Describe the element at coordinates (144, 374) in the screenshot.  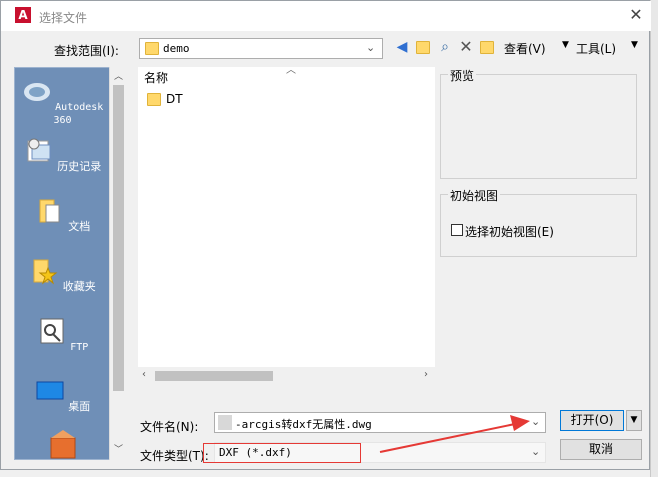
I see `scroll-left-icon: ‹` at that location.